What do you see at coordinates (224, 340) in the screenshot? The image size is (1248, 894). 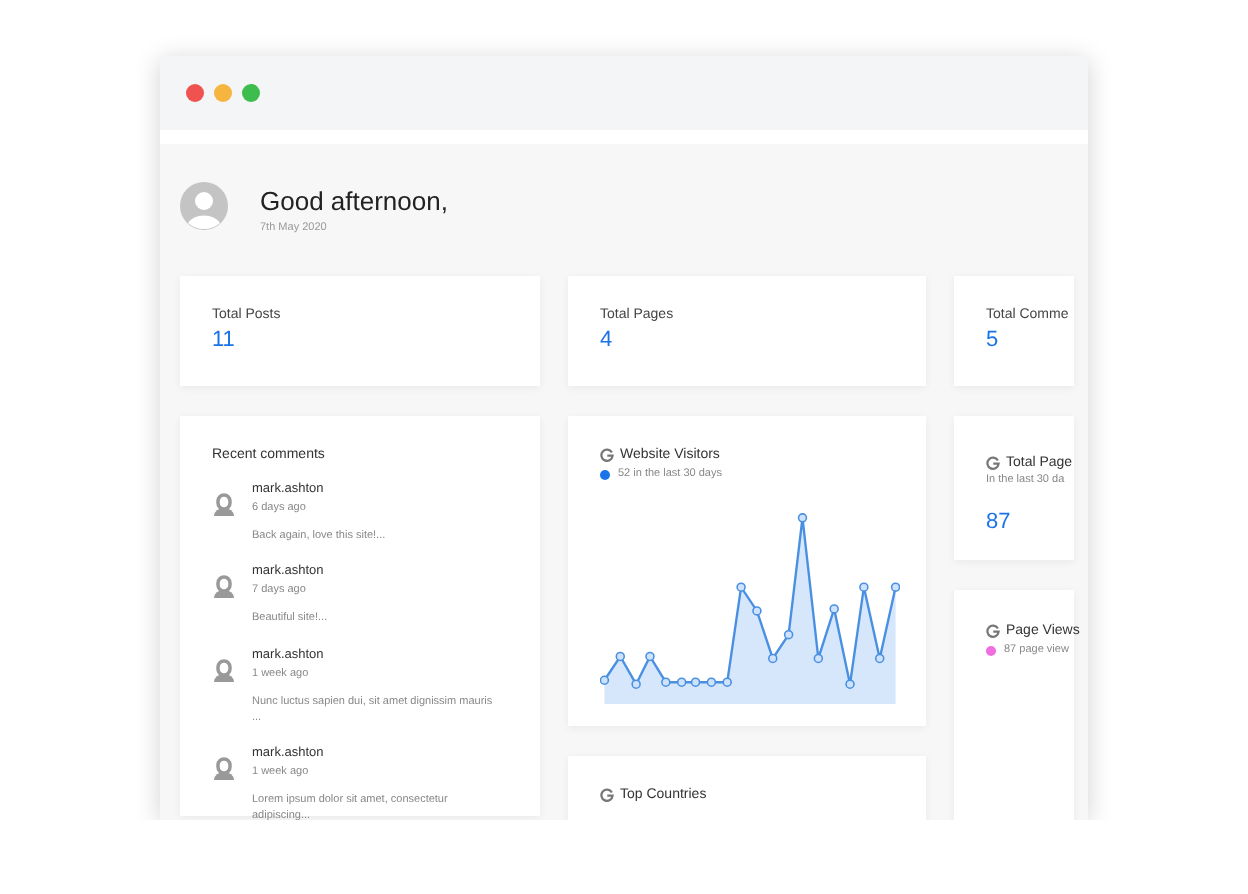 I see `stat-value: 11` at bounding box center [224, 340].